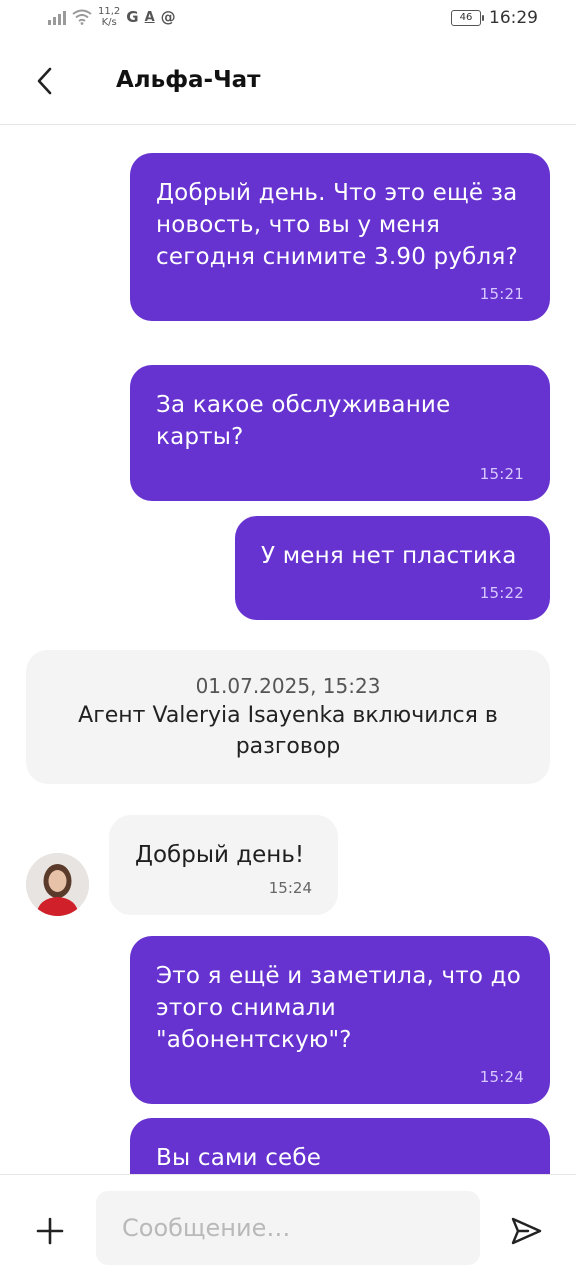 This screenshot has height=1280, width=576. I want to click on outgoing-message: За какое обслуживание карты? 15:21, so click(340, 433).